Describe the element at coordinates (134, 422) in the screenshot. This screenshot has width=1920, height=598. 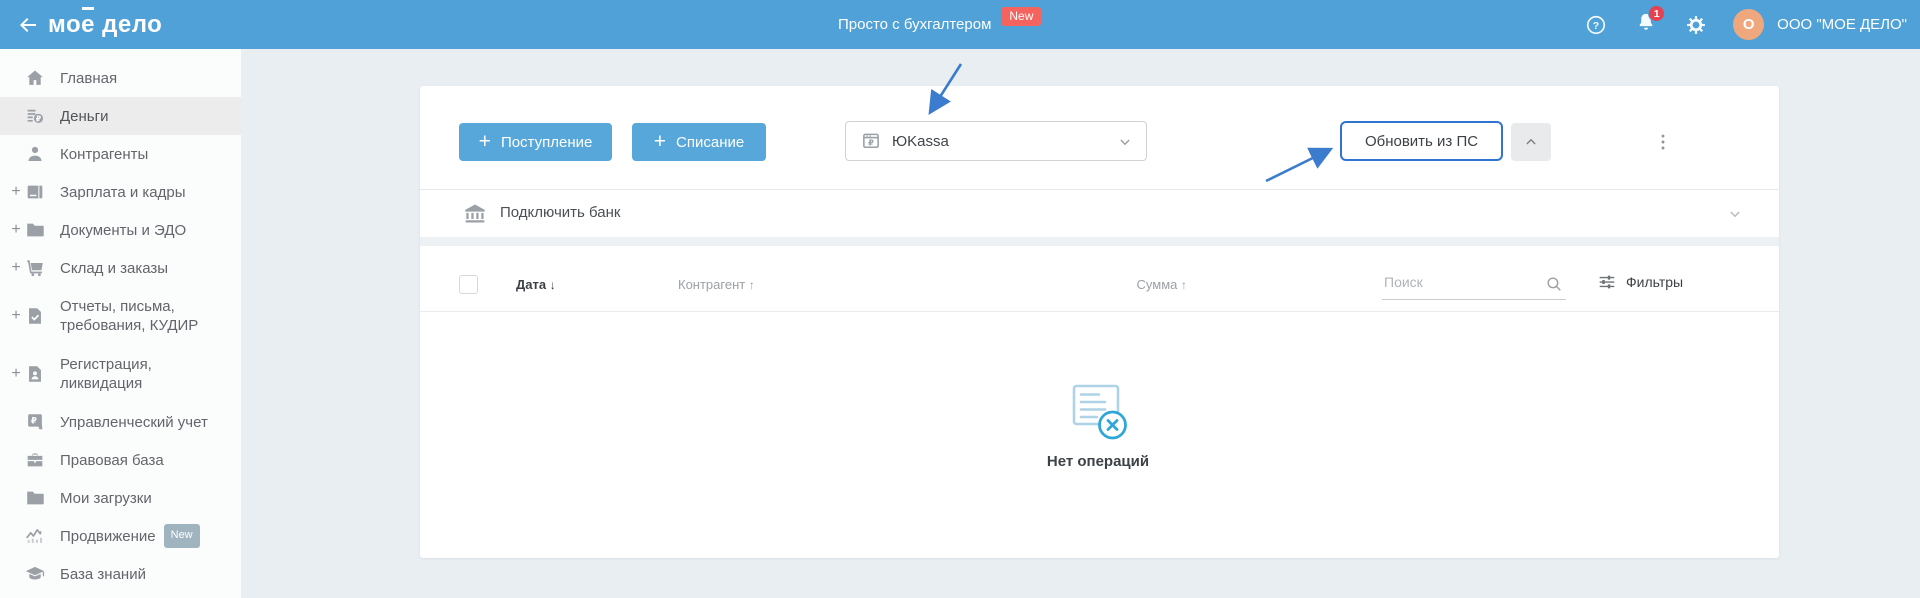
I see `sidebar-item-label: Управленческий учет` at that location.